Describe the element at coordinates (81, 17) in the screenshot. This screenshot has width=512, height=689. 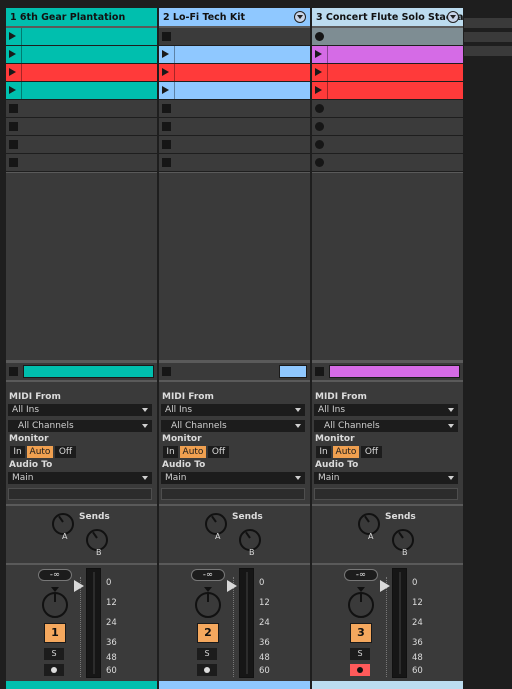
I see `track-header: 1 6th Gear Plantation` at that location.